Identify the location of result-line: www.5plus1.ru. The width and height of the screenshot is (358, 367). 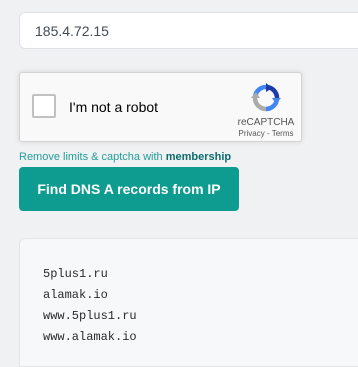
(90, 316).